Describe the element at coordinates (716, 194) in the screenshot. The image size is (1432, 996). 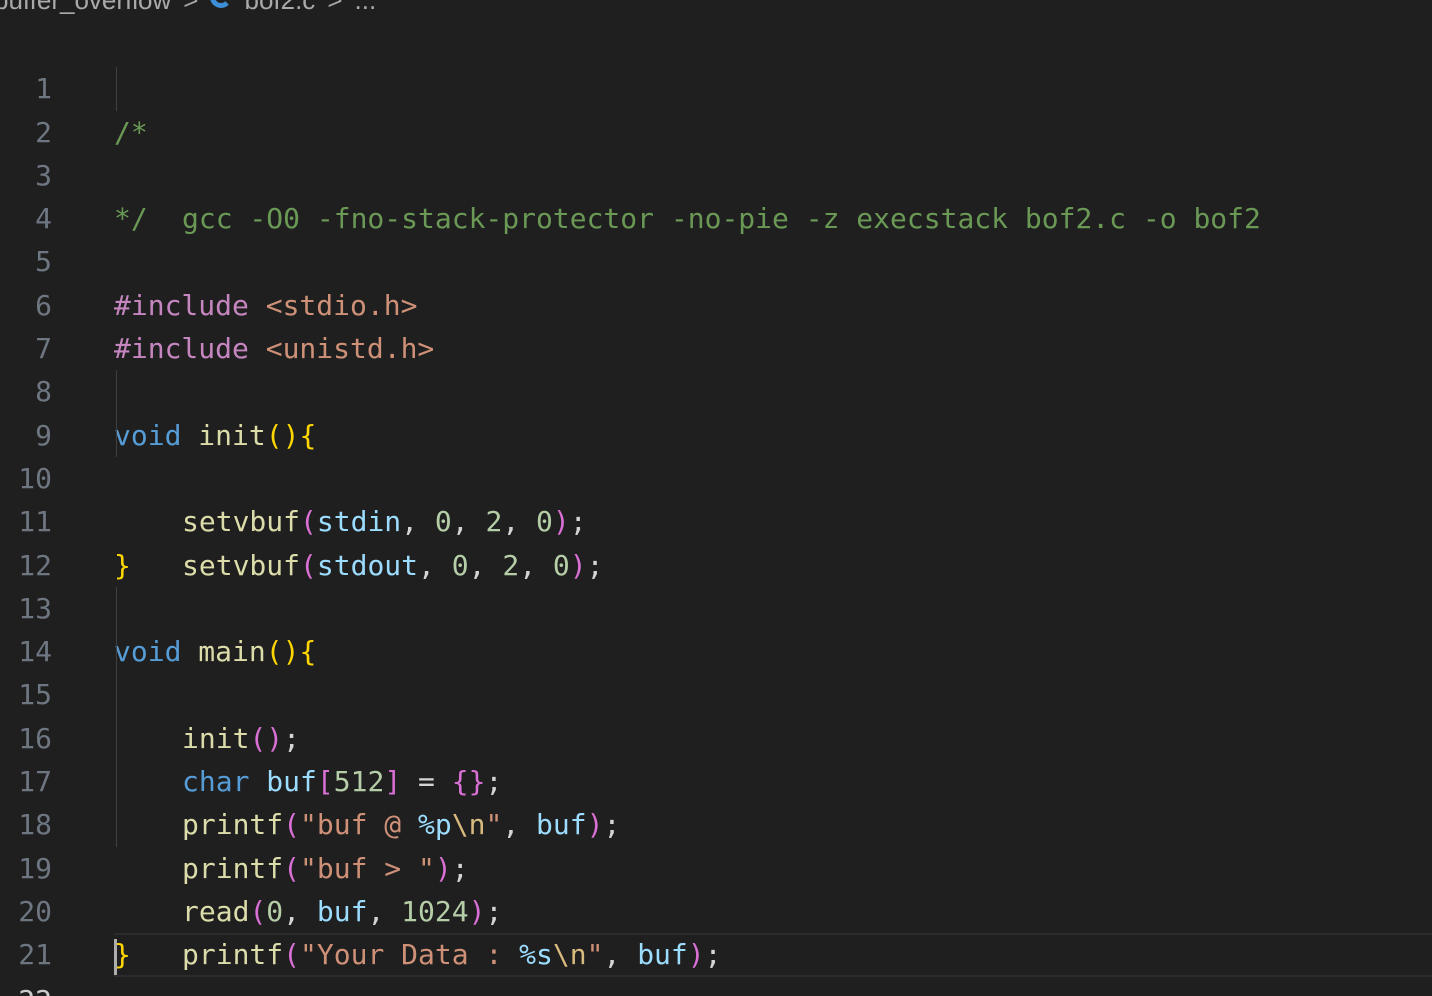
I see `code-line: 4` at that location.